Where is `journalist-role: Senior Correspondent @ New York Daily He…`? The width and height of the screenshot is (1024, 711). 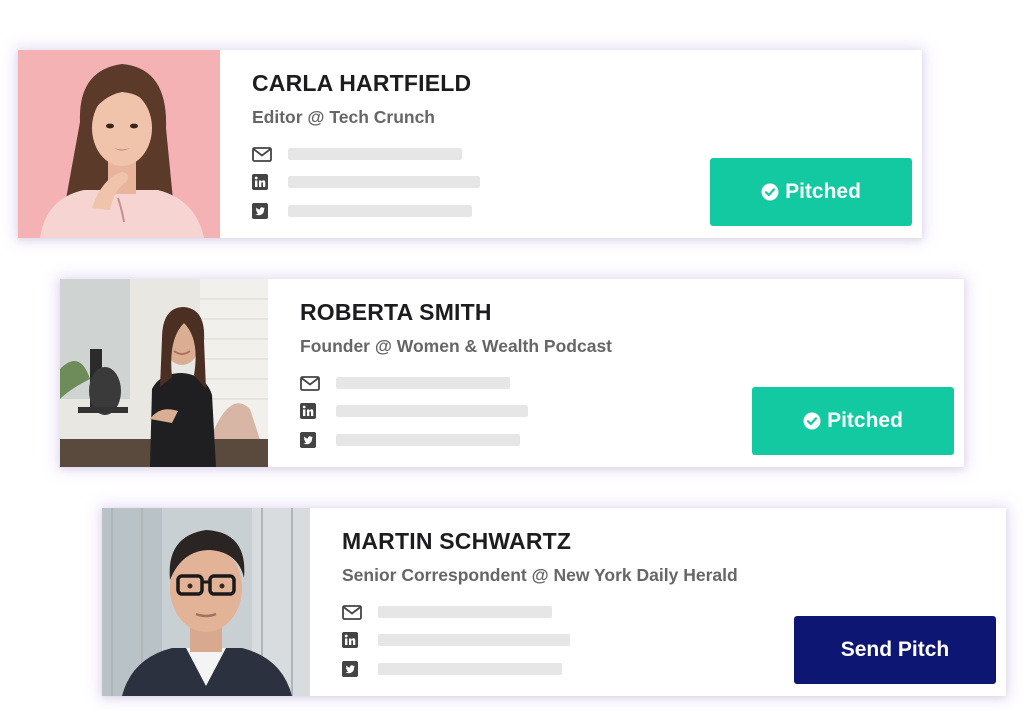
journalist-role: Senior Correspondent @ New York Daily He… is located at coordinates (540, 575).